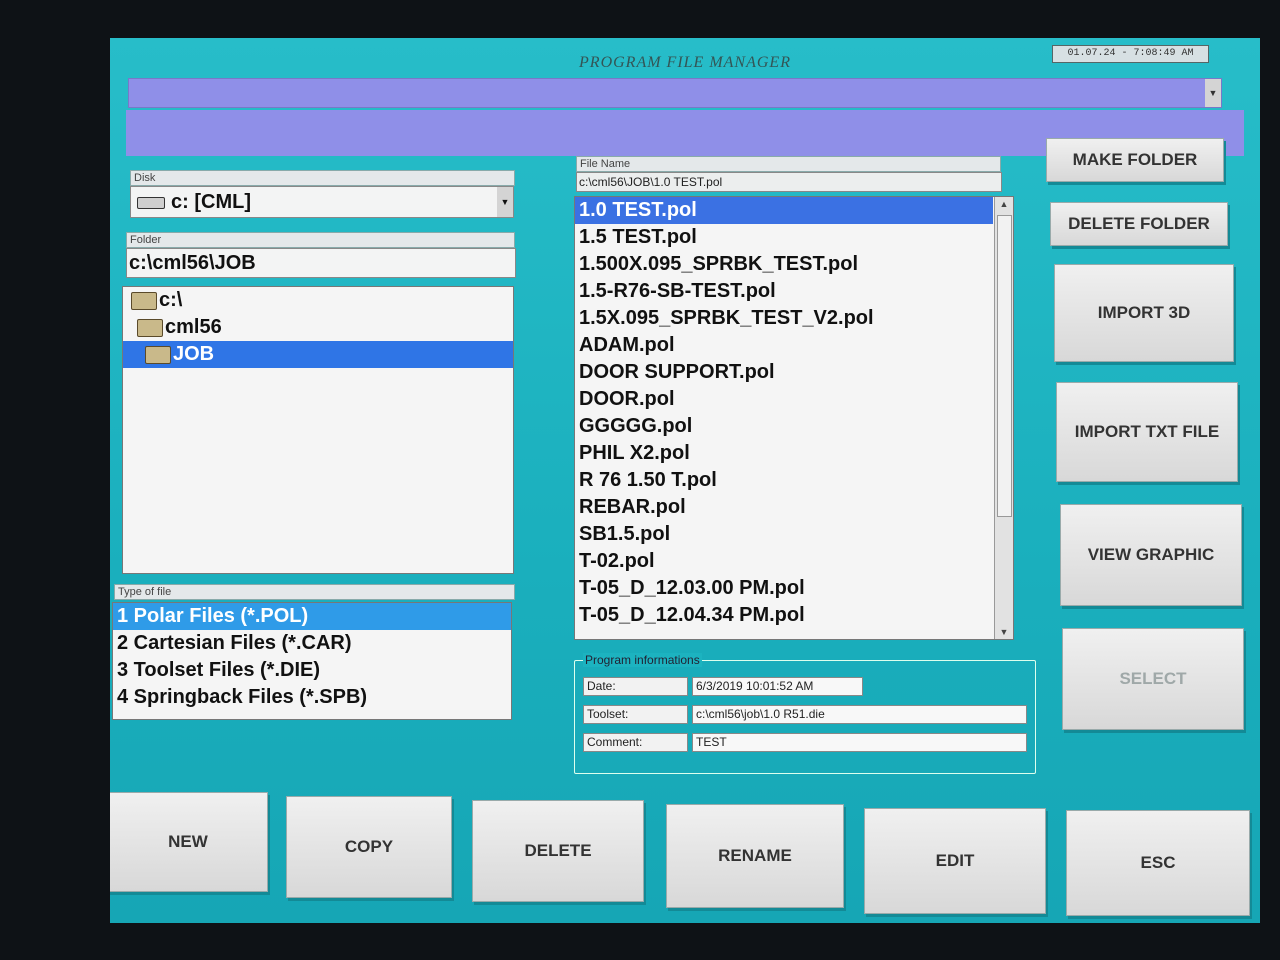 The height and width of the screenshot is (960, 1280). What do you see at coordinates (318, 430) in the screenshot?
I see `folder-tree: c:\ cml56 JOB` at bounding box center [318, 430].